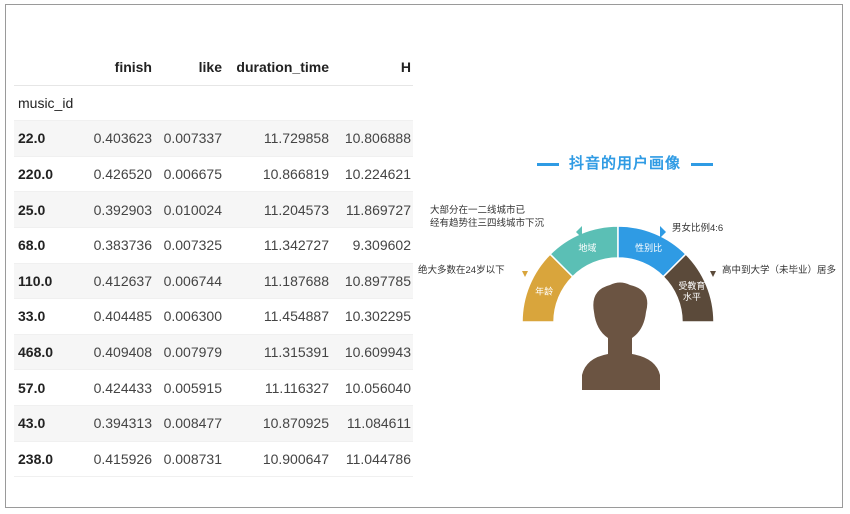  I want to click on index-name: music_id, so click(51, 103).